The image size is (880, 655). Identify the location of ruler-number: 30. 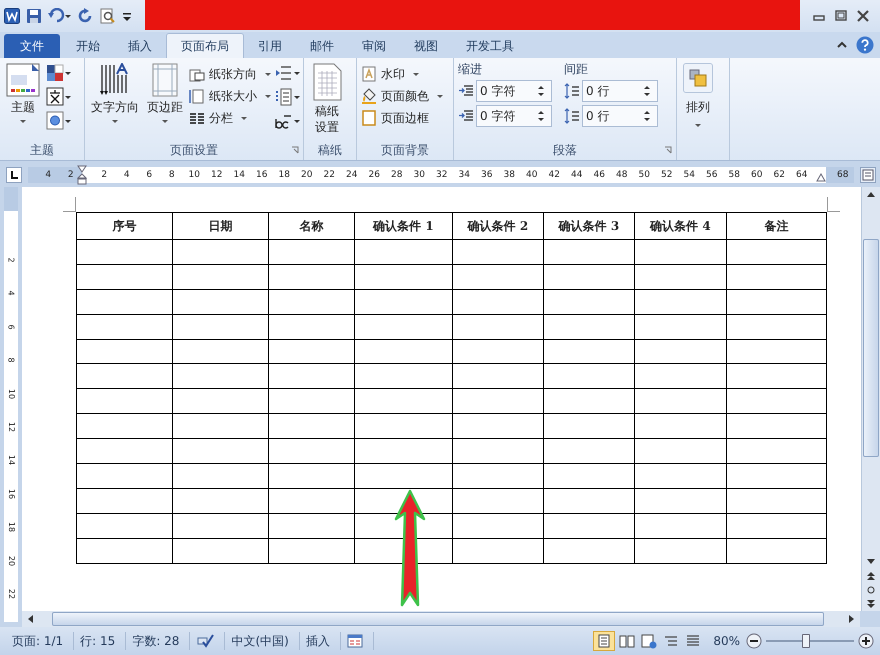
(419, 175).